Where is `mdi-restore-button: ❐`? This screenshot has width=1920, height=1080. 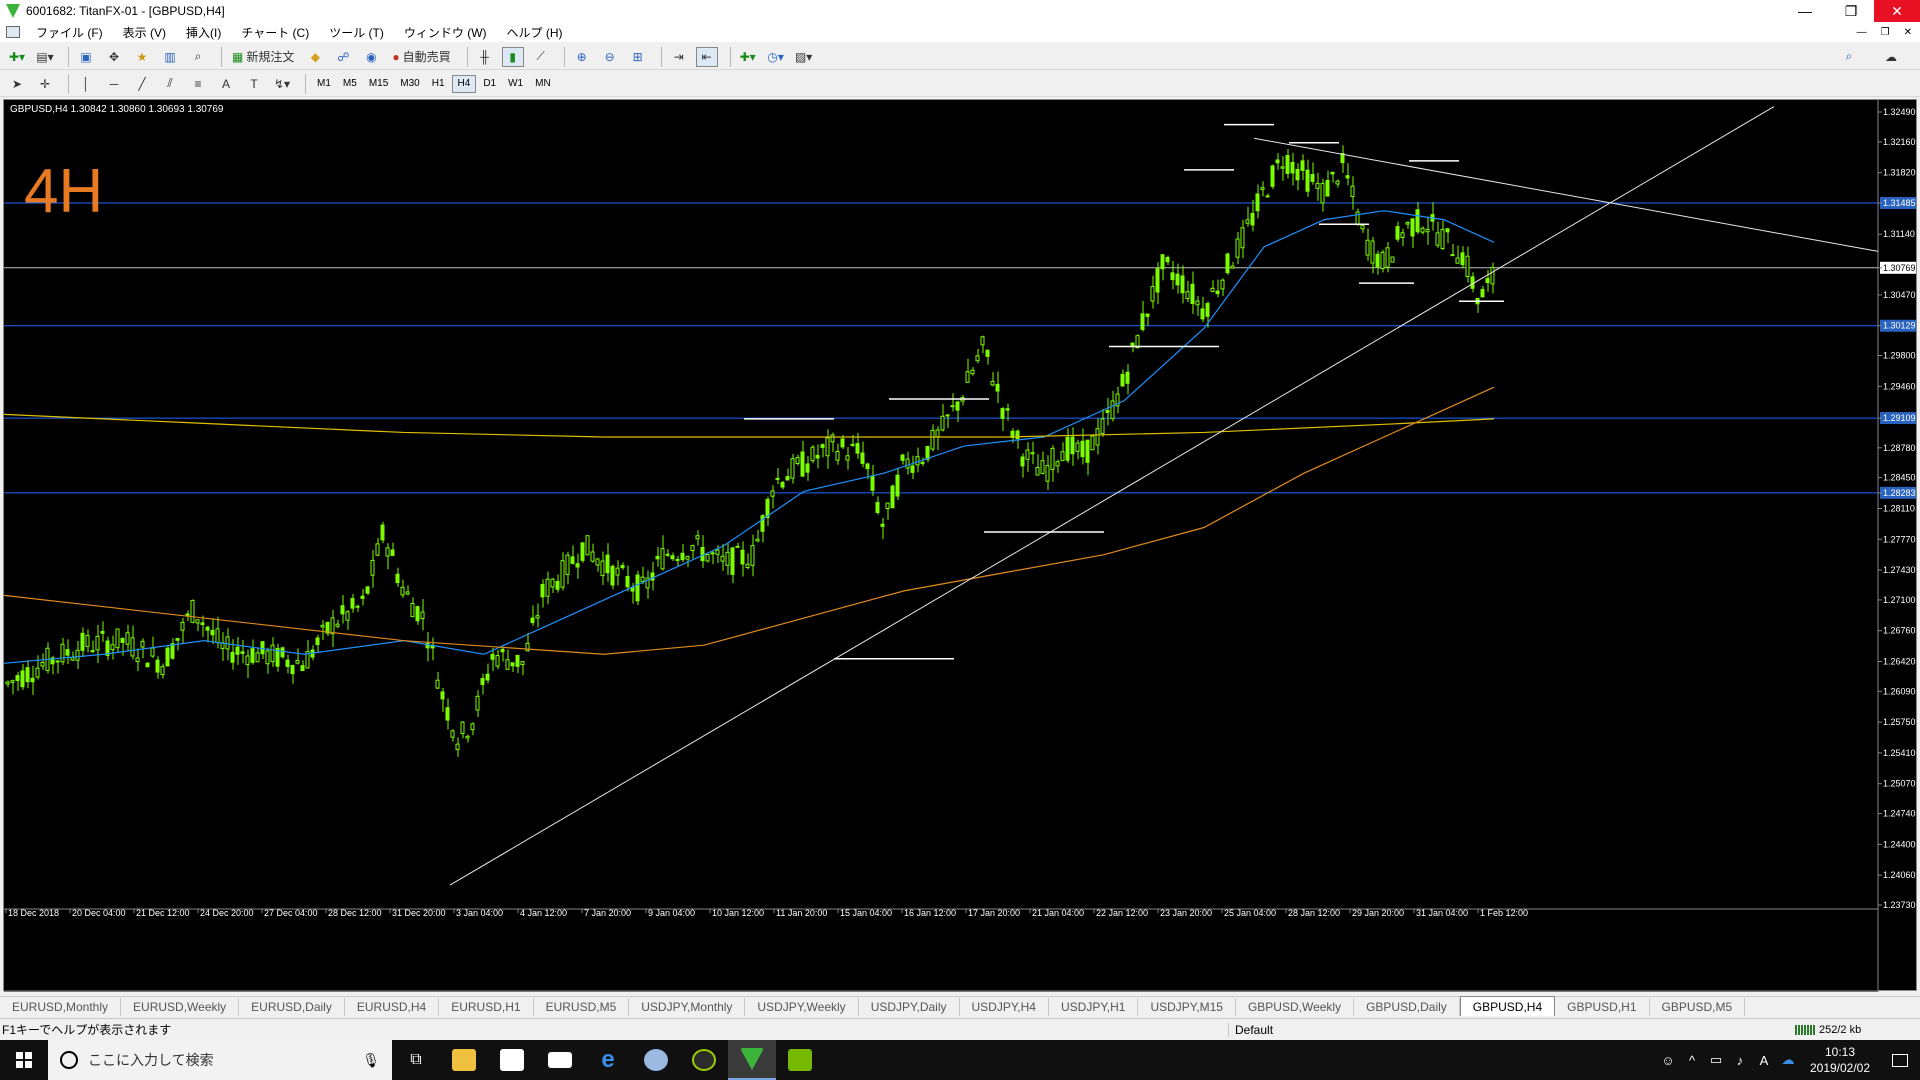
mdi-restore-button: ❐ is located at coordinates (1885, 32).